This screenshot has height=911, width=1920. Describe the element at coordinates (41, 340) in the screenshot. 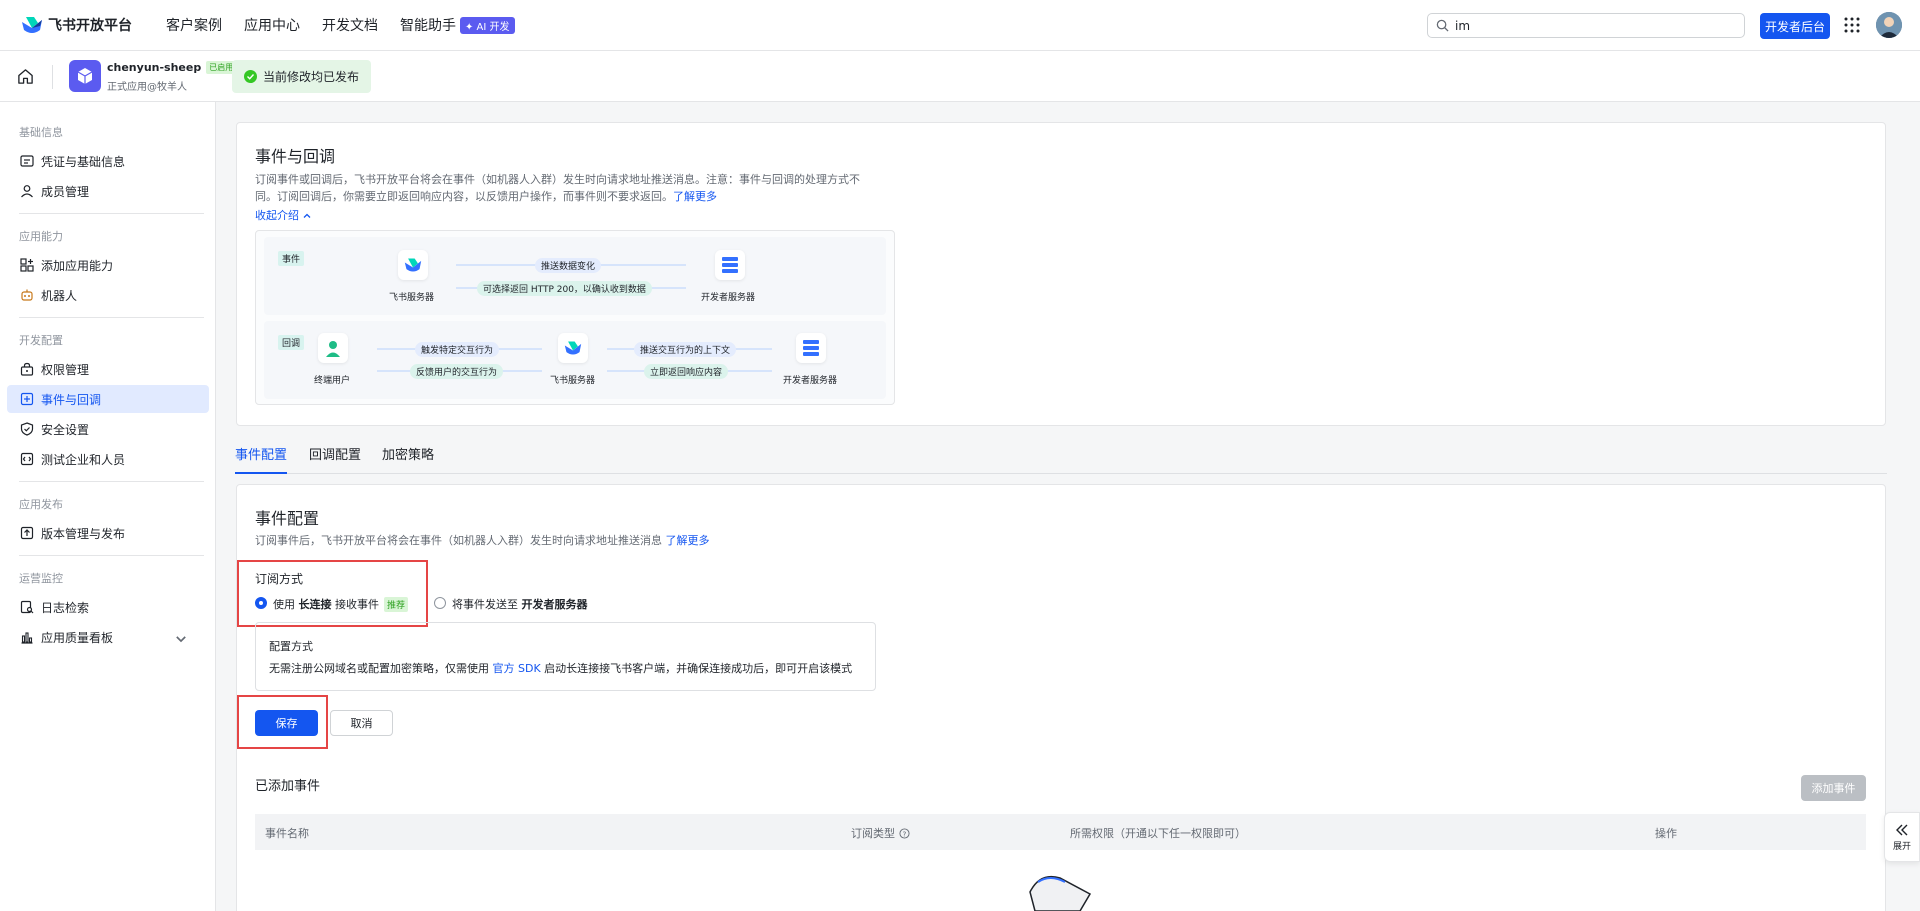

I see `sidebar-section-dev-config: 开发配置` at that location.